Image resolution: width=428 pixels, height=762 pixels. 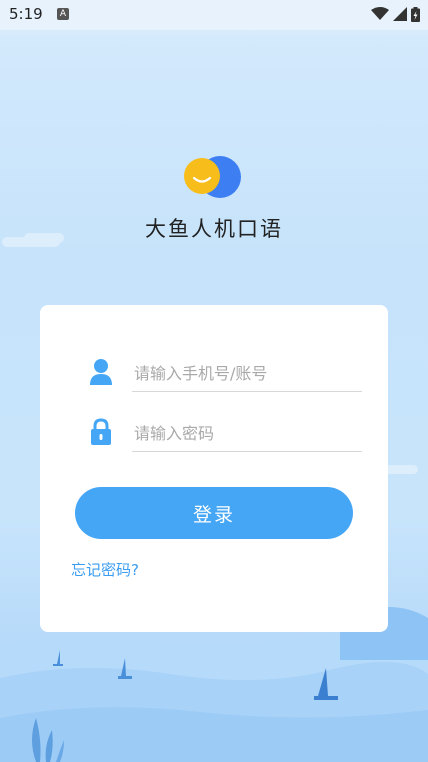 What do you see at coordinates (26, 14) in the screenshot?
I see `status-time: 5:19` at bounding box center [26, 14].